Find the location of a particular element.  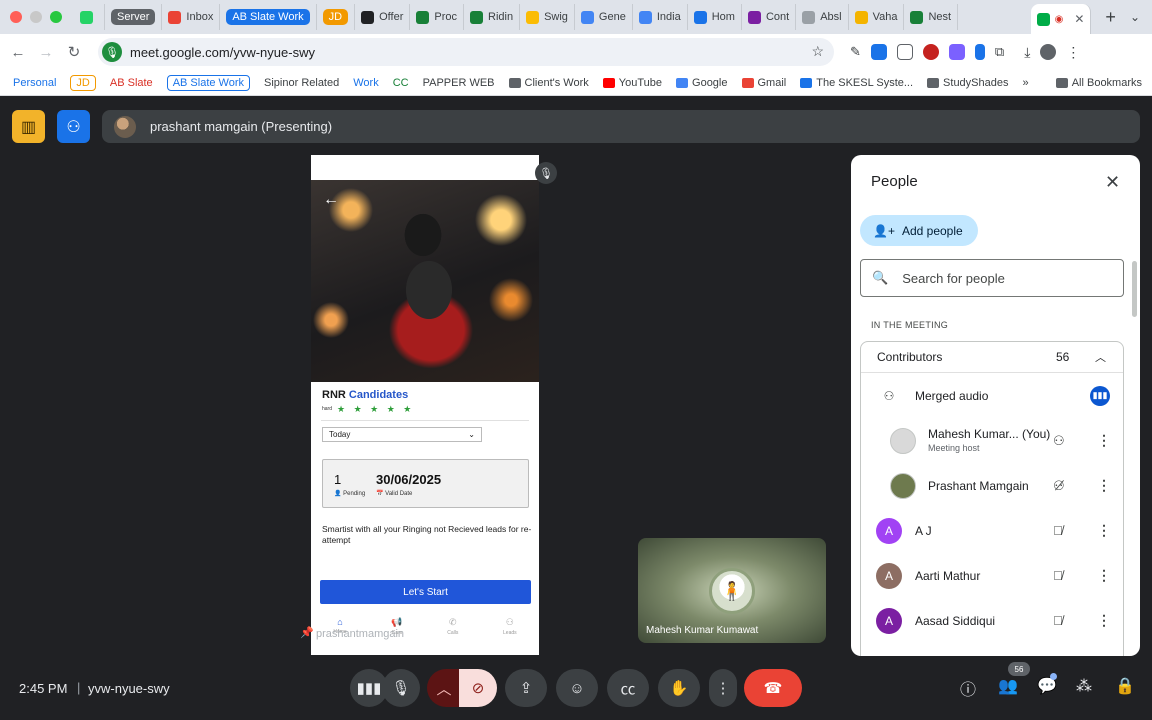

copy-extension-icon is located at coordinates (904, 52).